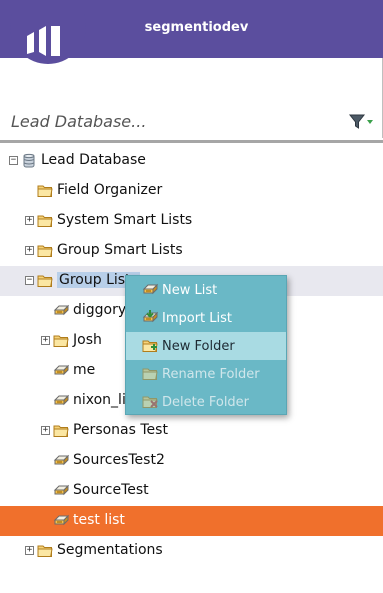 The height and width of the screenshot is (593, 383). I want to click on tree-node-label: Lead Database, so click(93, 160).